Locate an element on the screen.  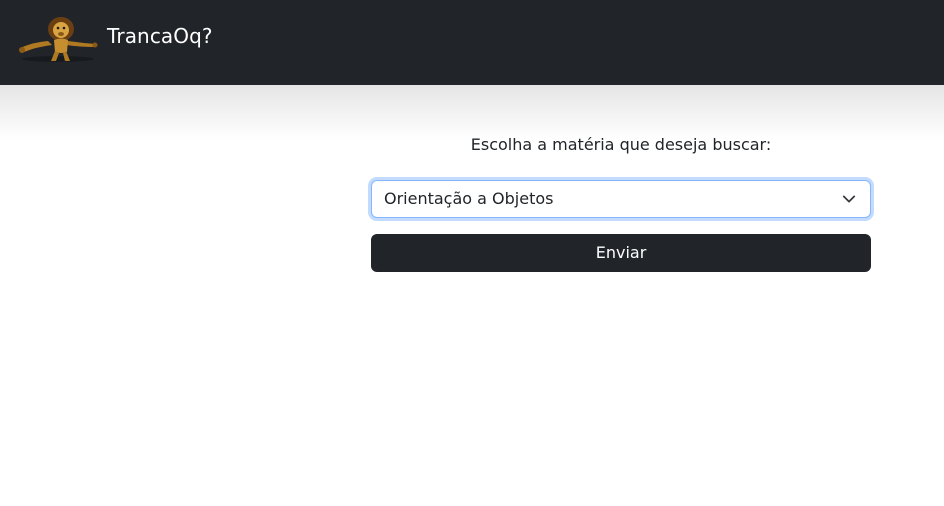
subject-select: Orientação a Objetos is located at coordinates (621, 199).